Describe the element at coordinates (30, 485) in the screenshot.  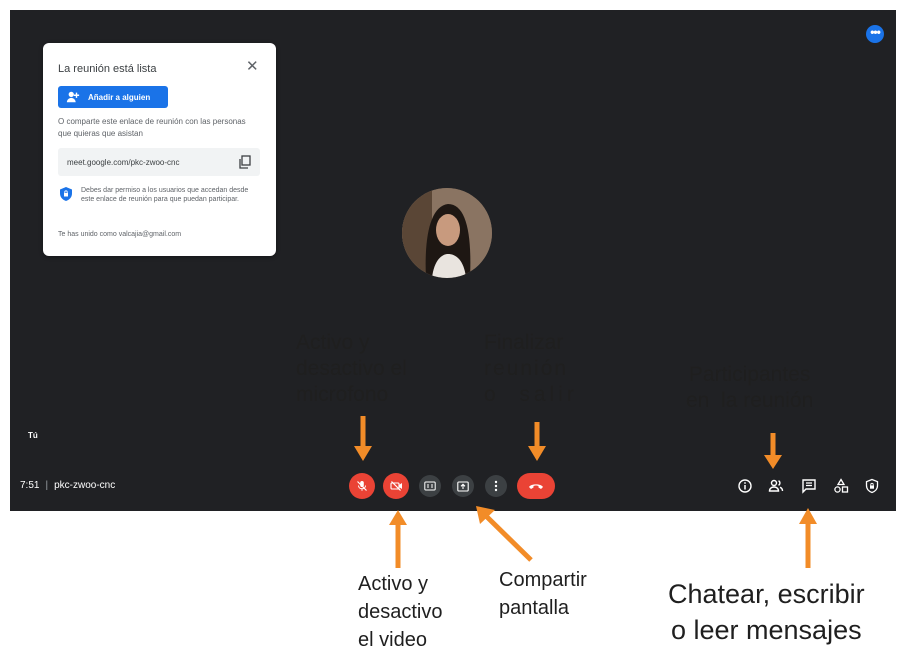
I see `meeting-time: 7:51` at that location.